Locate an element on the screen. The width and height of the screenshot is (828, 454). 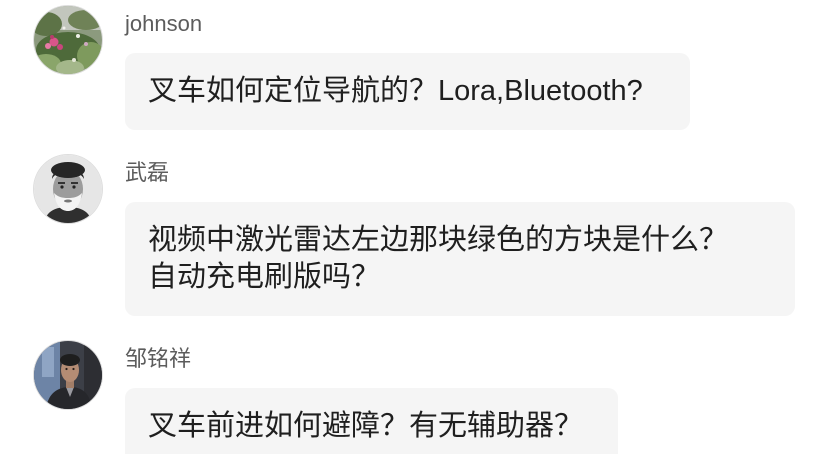
username: johnson is located at coordinates (476, 24).